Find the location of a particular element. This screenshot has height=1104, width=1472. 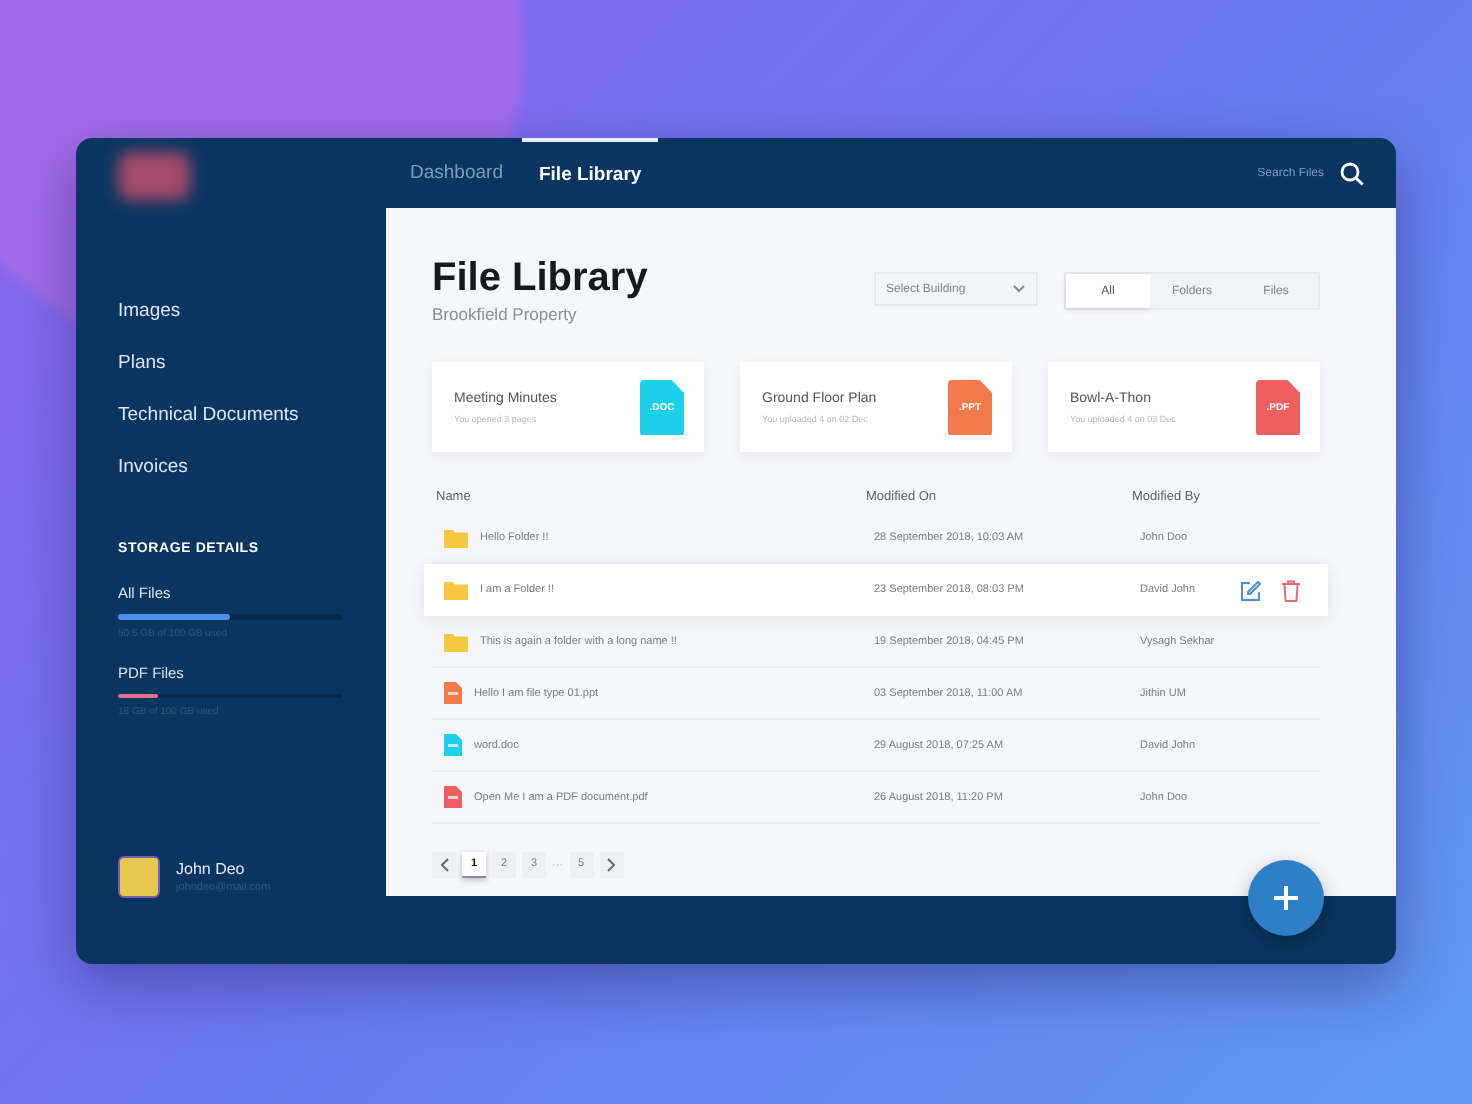

next-page-button is located at coordinates (611, 865).